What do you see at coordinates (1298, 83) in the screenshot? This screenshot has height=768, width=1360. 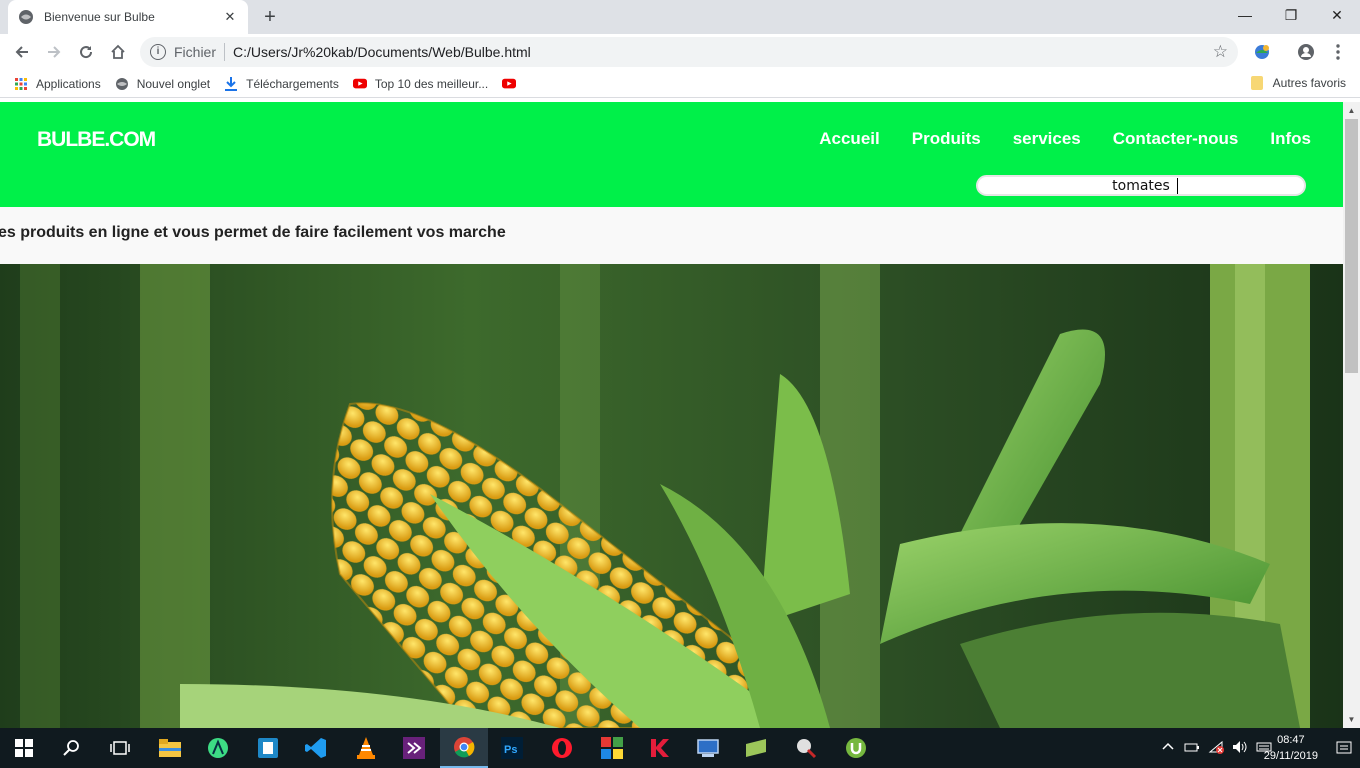 I see `other-bookmarks: Autres favoris` at bounding box center [1298, 83].